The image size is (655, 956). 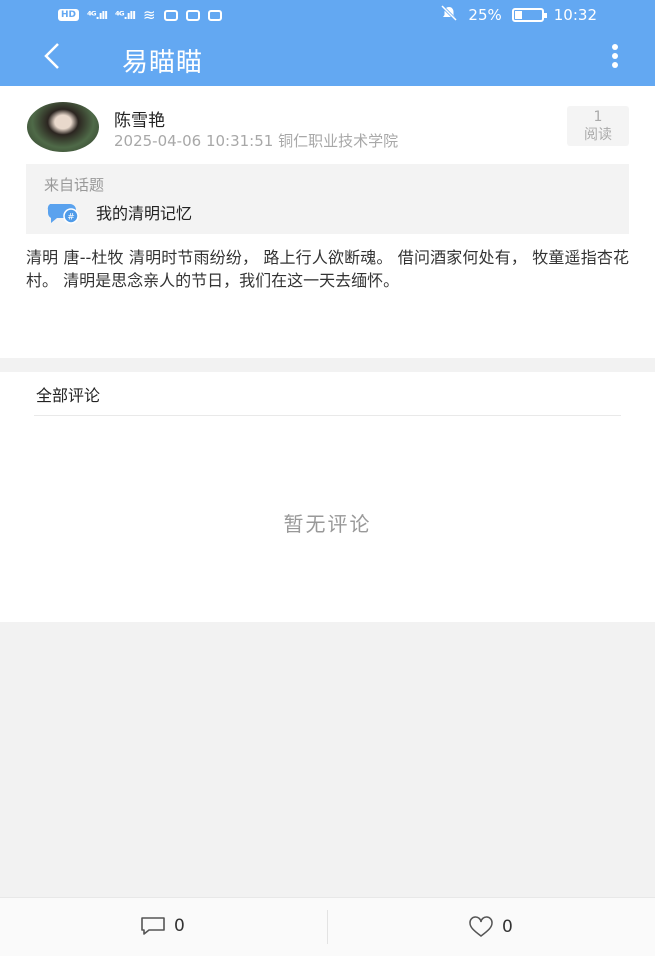 I want to click on chevron-left-icon, so click(x=51, y=56).